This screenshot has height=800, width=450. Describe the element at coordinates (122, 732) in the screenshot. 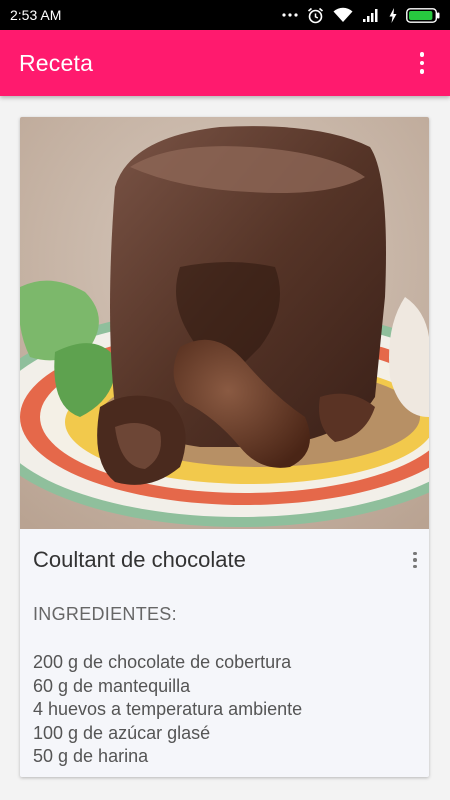

I see `ingredient-item: 100 g de azúcar glasé` at that location.